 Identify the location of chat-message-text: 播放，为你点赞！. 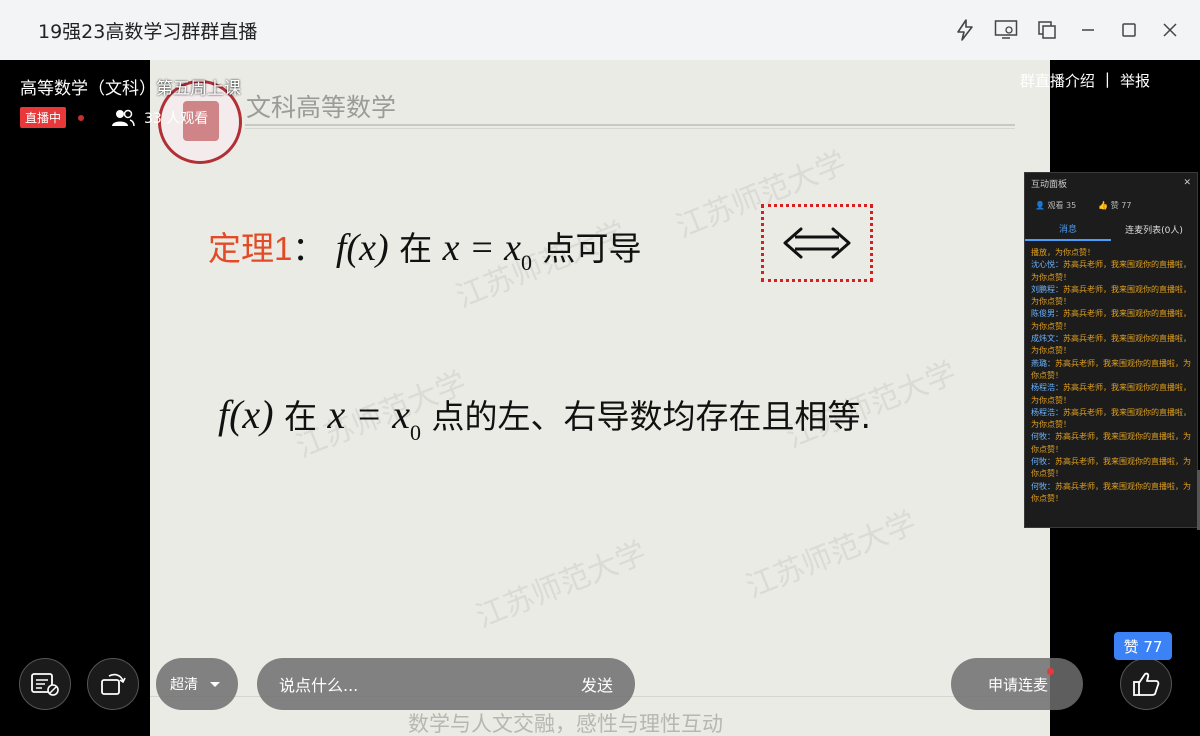
(1063, 252).